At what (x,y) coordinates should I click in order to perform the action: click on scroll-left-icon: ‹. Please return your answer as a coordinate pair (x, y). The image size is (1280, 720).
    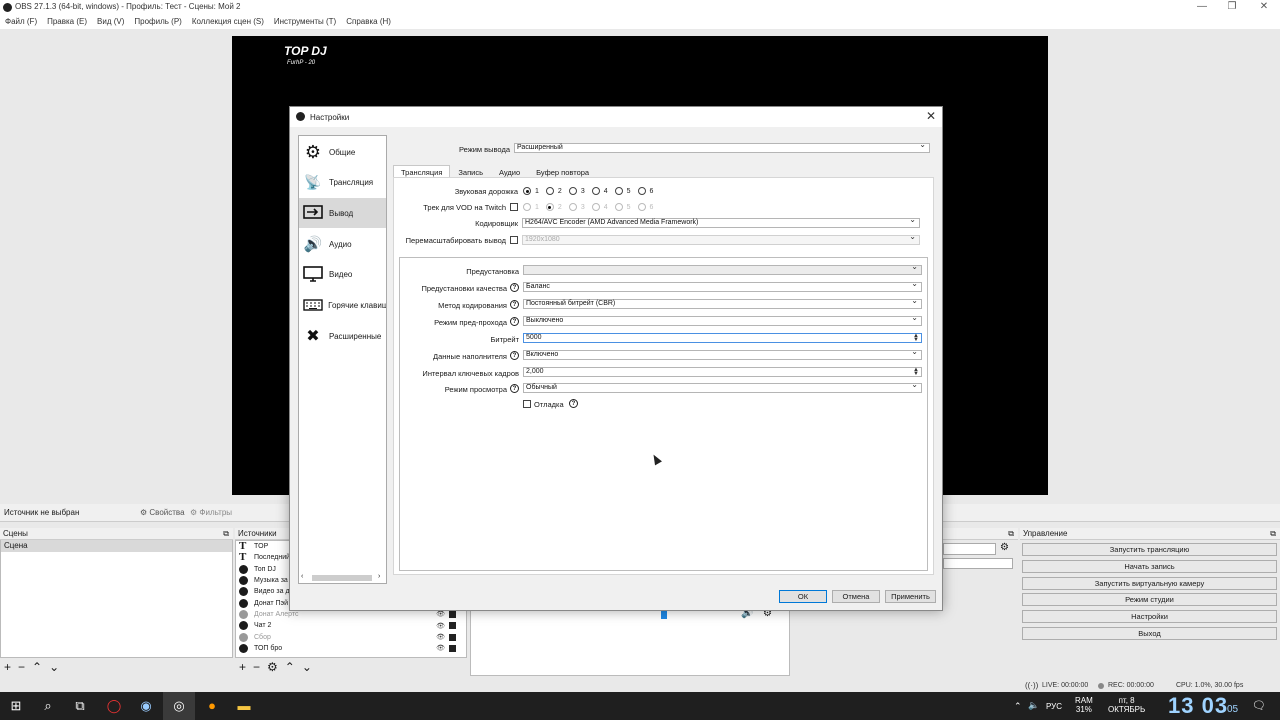
    Looking at the image, I should click on (302, 576).